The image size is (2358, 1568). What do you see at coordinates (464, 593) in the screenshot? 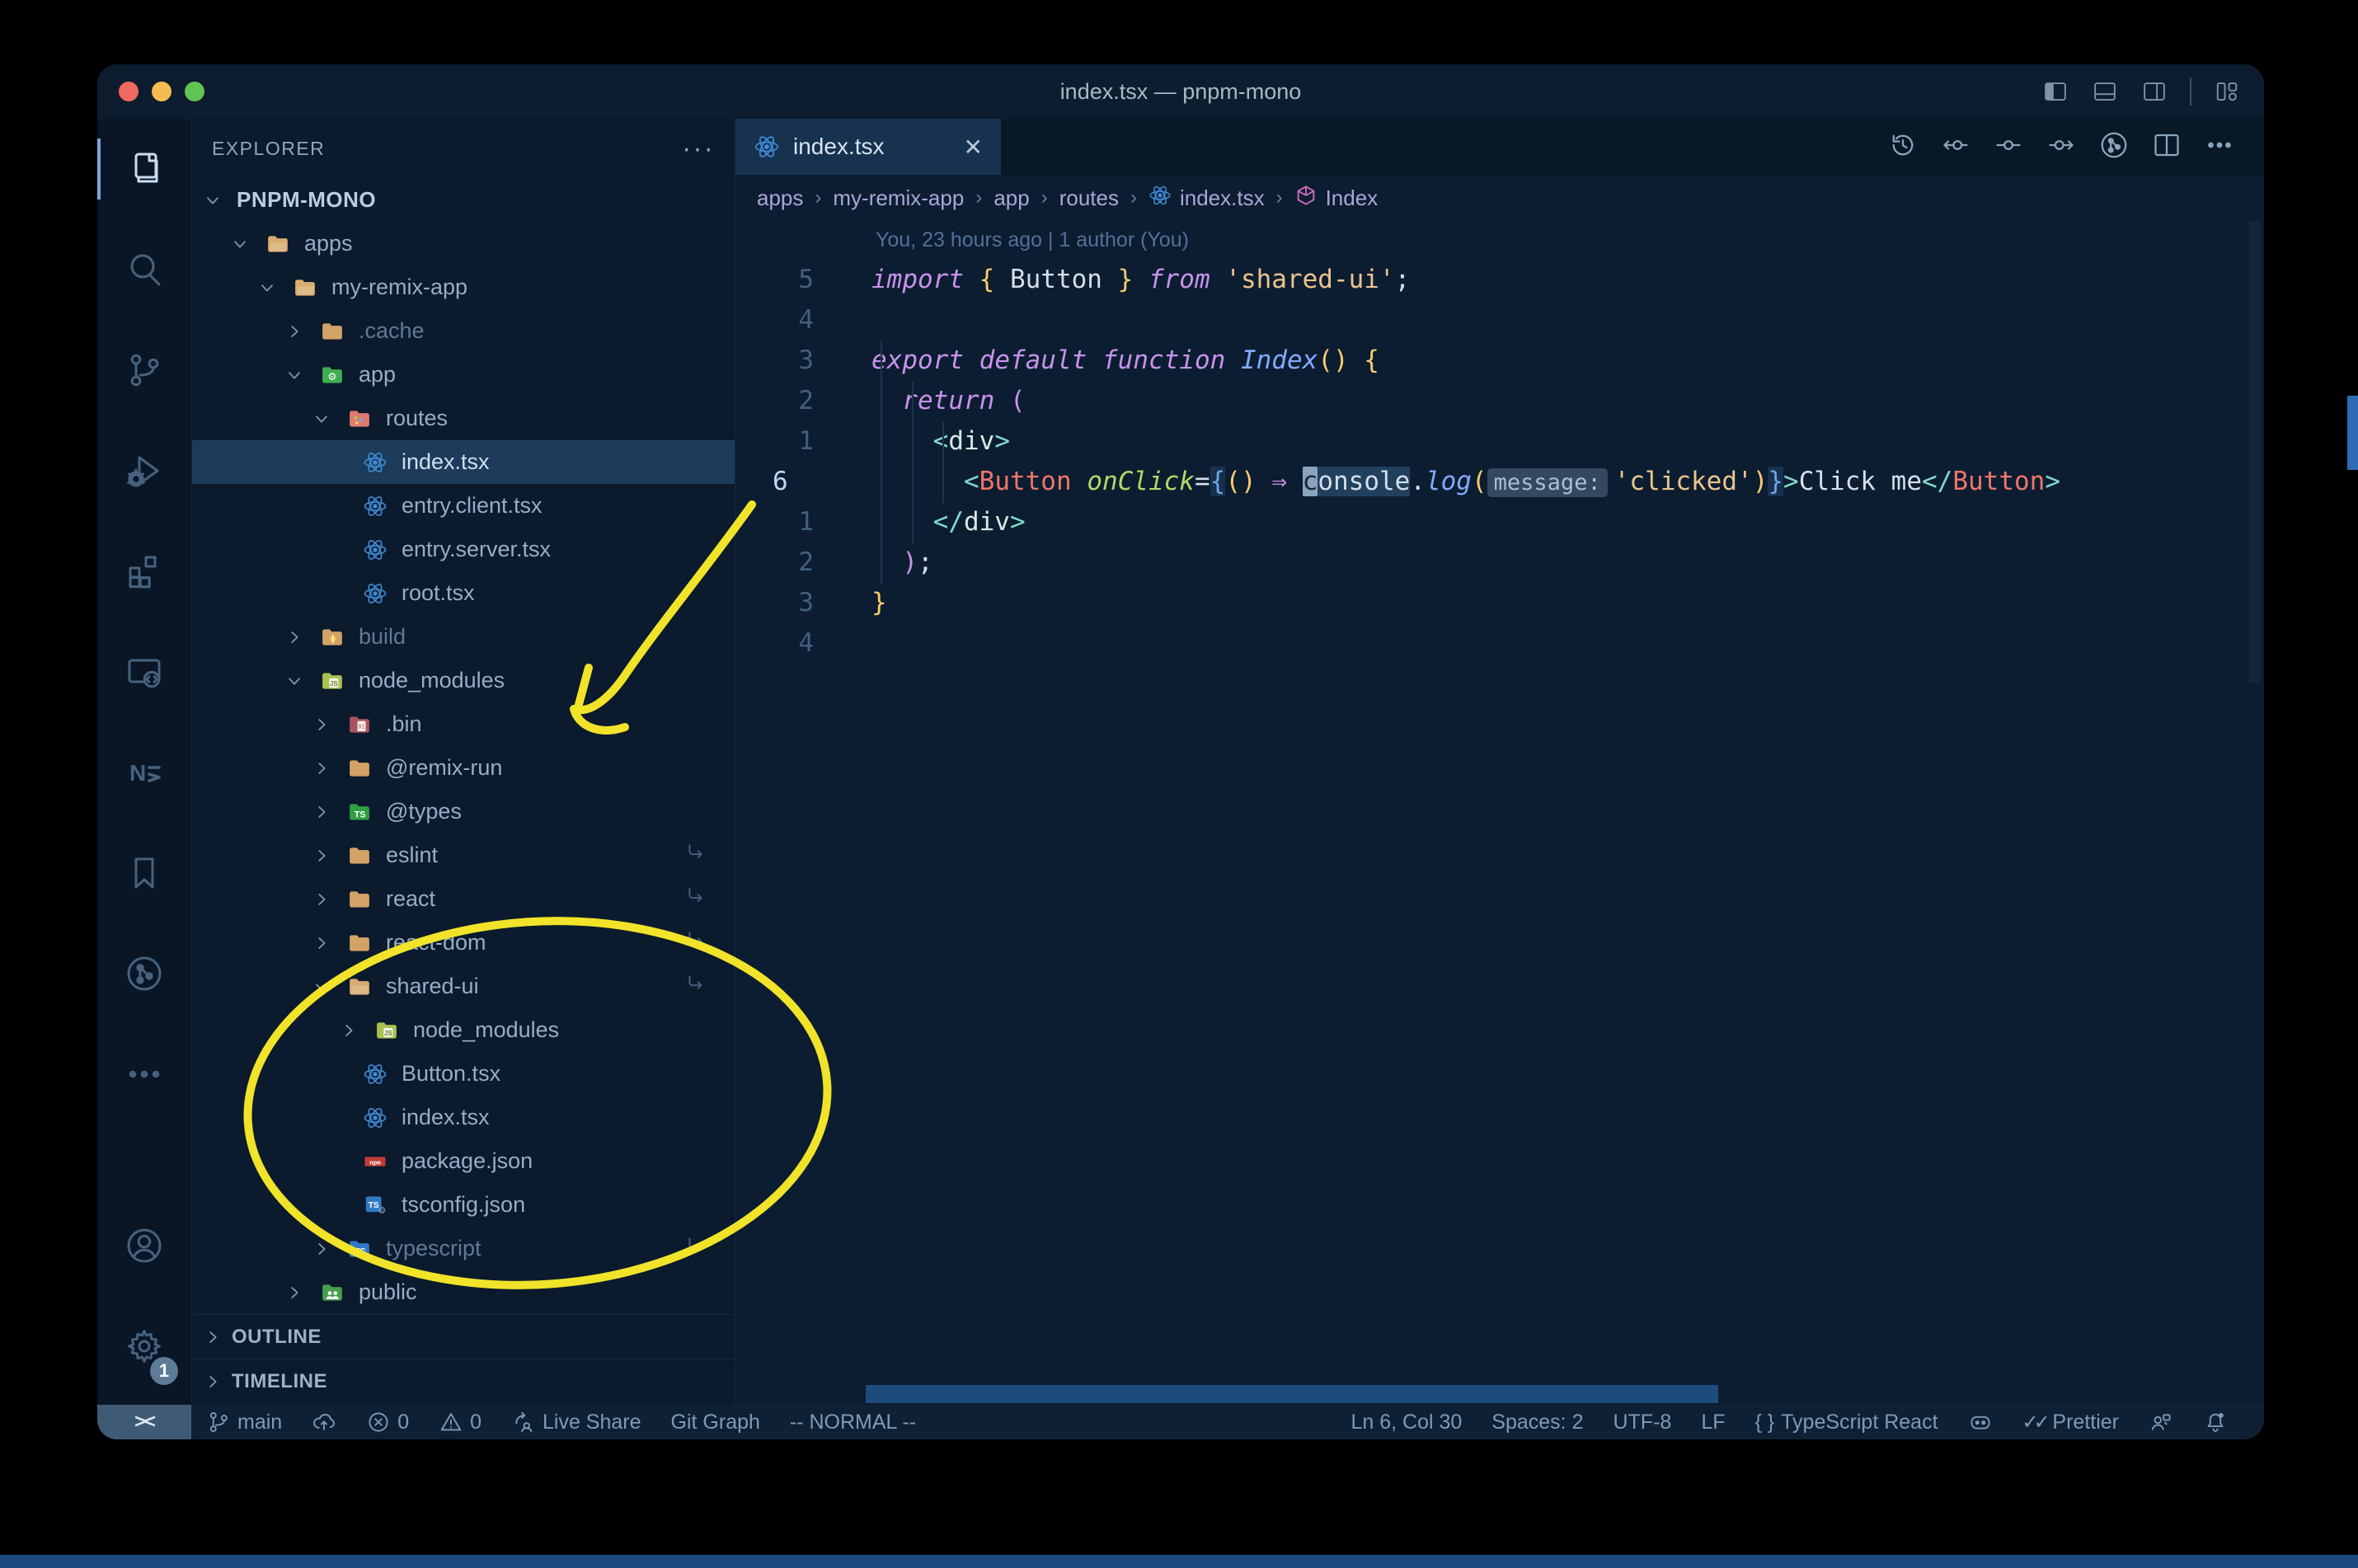
I see `file-root.tsx: root.tsx` at bounding box center [464, 593].